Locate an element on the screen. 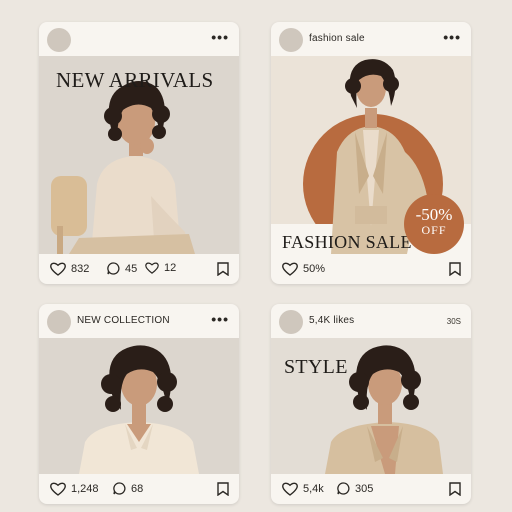 The image size is (512, 512). sale-badge-off: OFF is located at coordinates (434, 230).